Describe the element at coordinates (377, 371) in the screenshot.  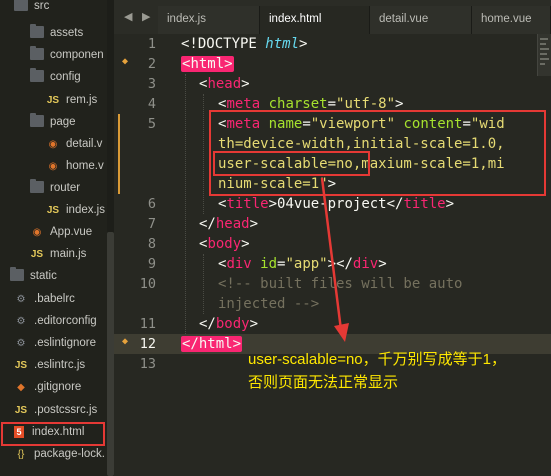
I see `annotation-note: user-scalable=no，千万别写成等于1， 否则页面无法正常显示` at that location.